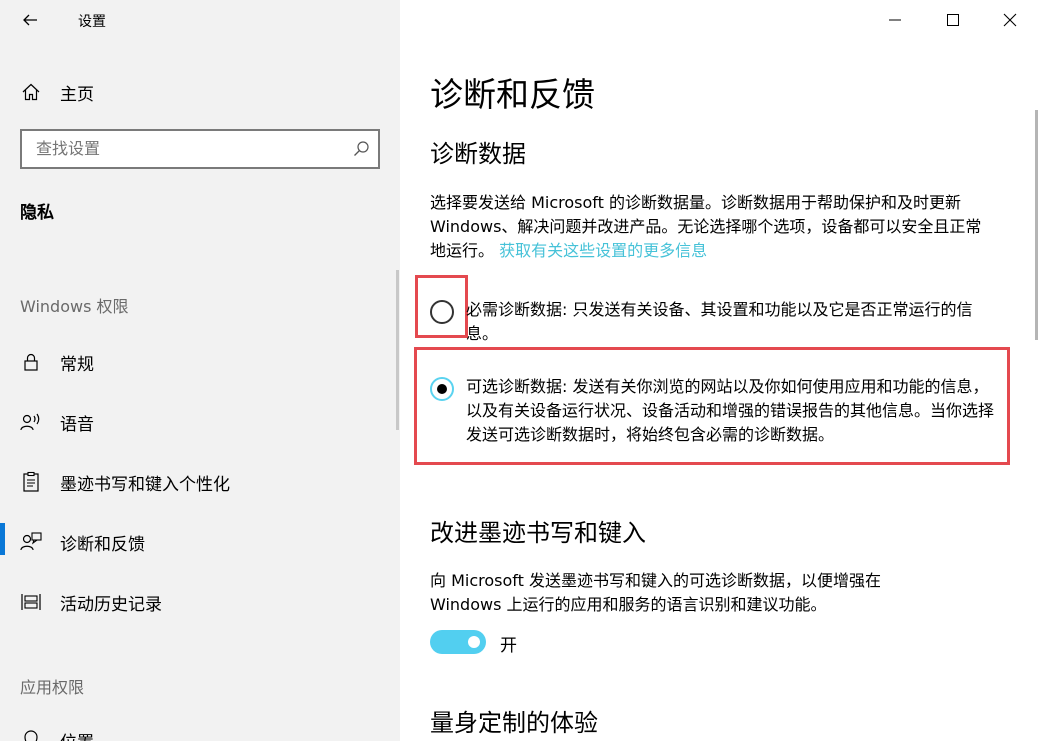 This screenshot has height=741, width=1039. I want to click on main-scrollbar, so click(1036, 225).